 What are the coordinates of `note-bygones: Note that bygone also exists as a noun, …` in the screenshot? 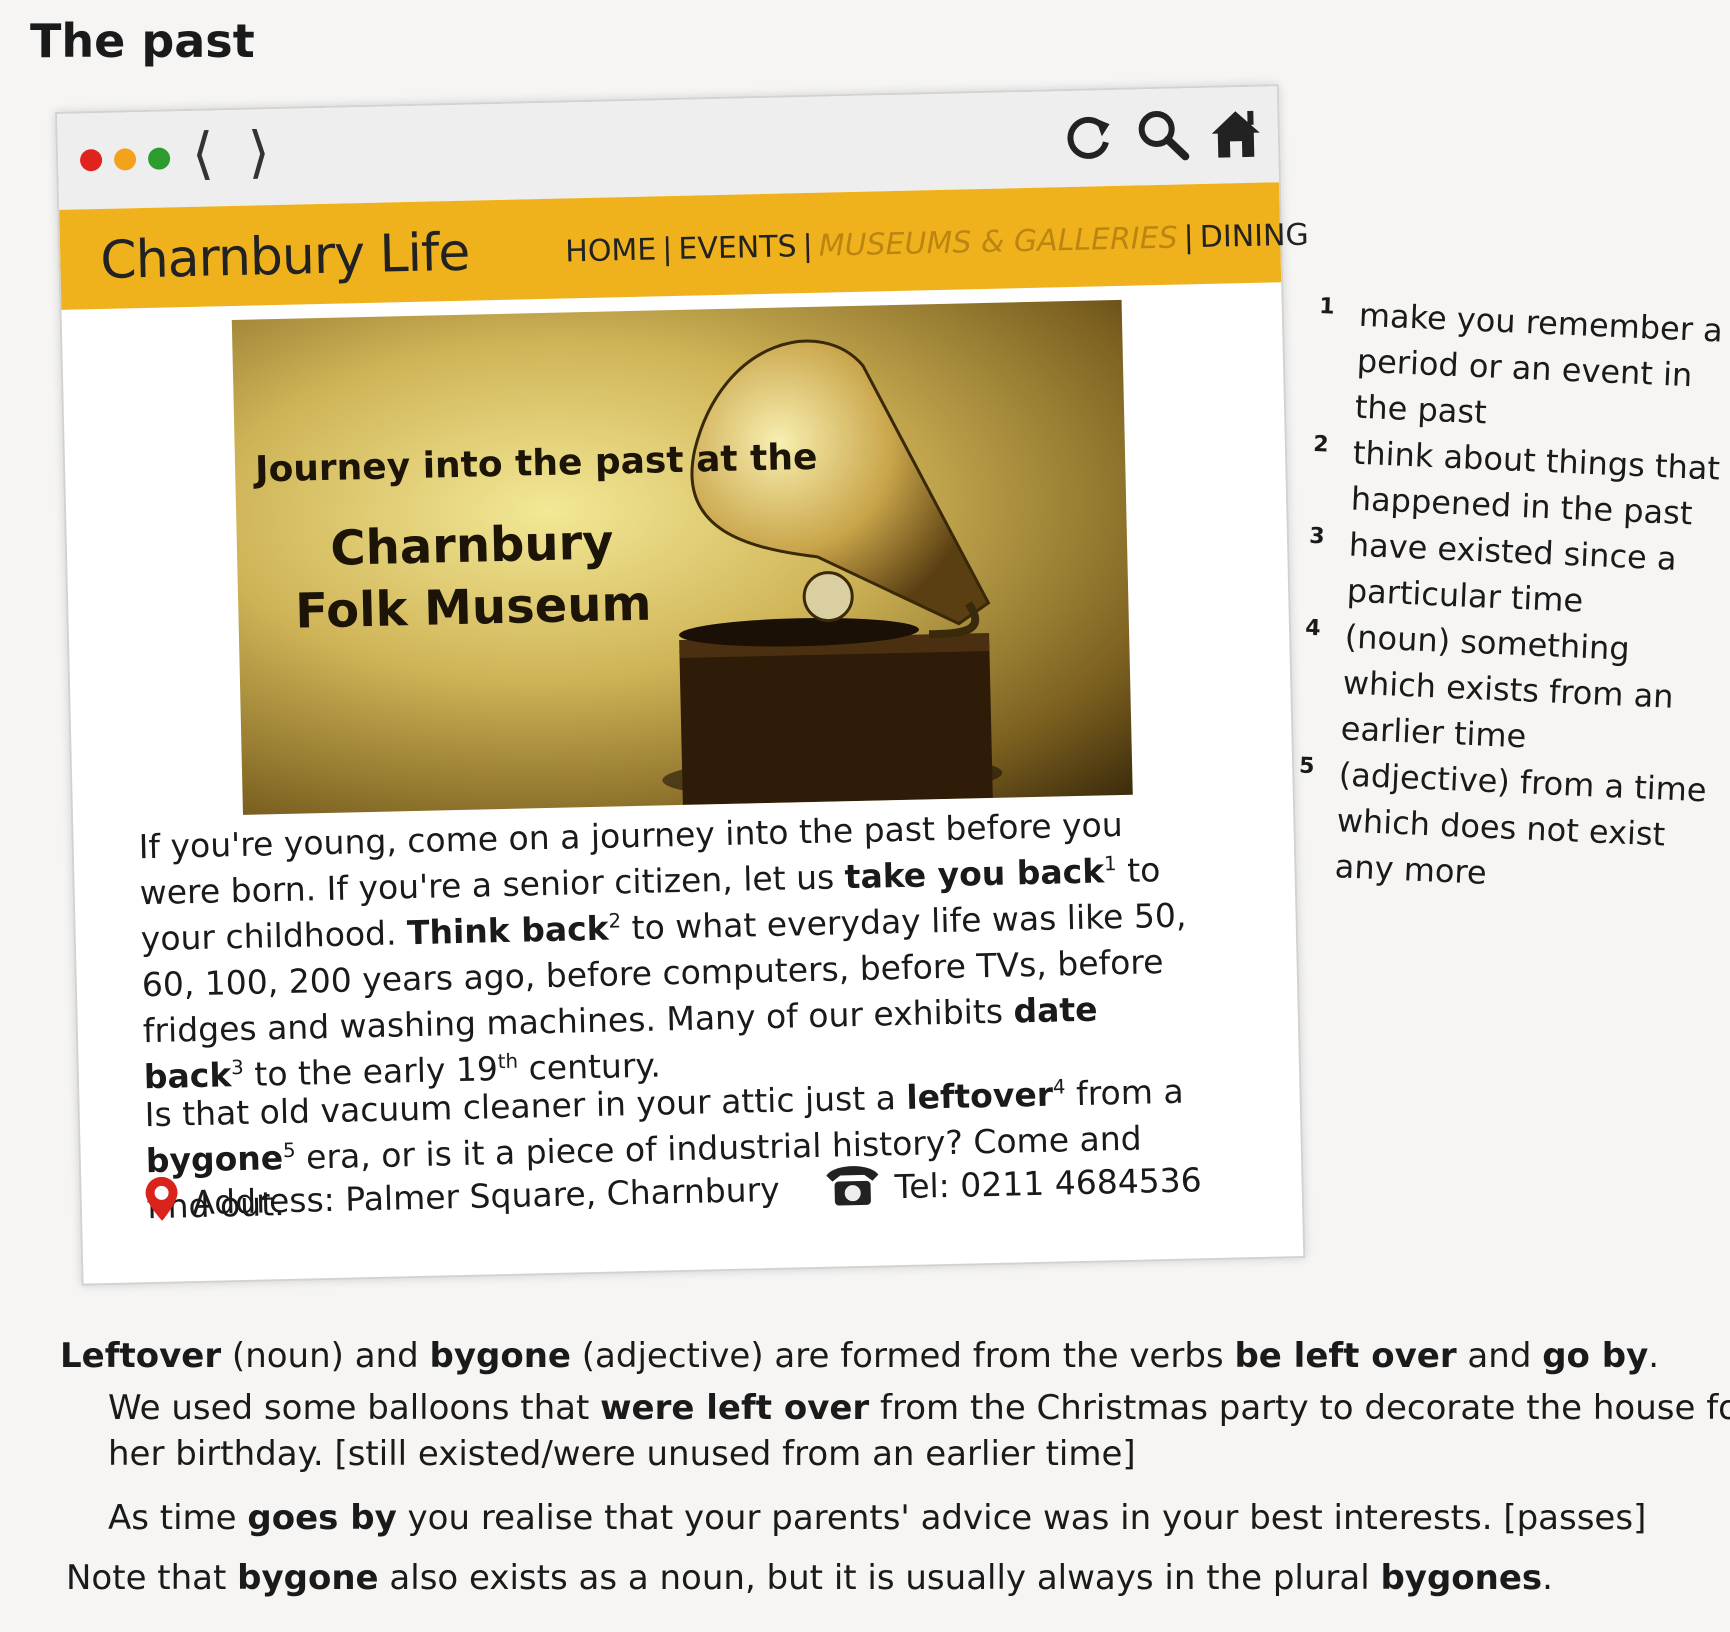 It's located at (809, 1578).